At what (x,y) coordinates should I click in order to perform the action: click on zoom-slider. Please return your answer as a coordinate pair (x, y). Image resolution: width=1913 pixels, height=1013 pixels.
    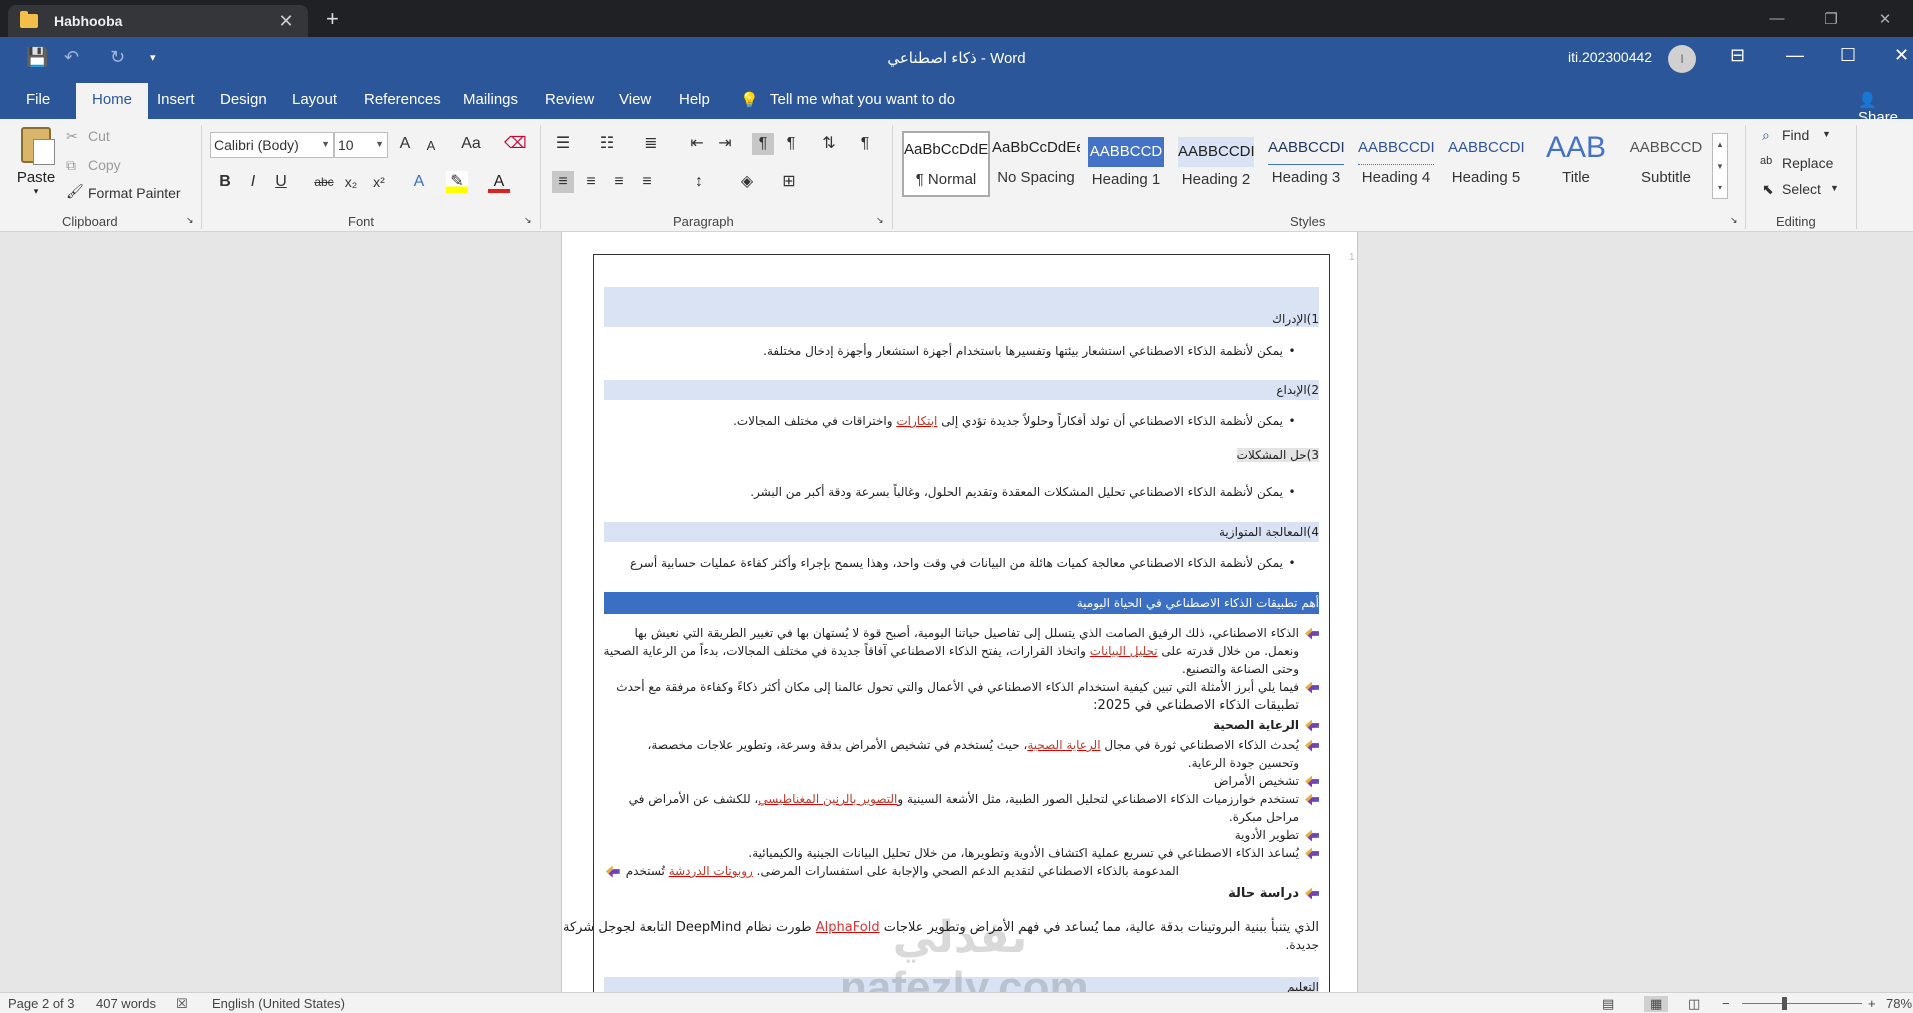
    Looking at the image, I should click on (1802, 1003).